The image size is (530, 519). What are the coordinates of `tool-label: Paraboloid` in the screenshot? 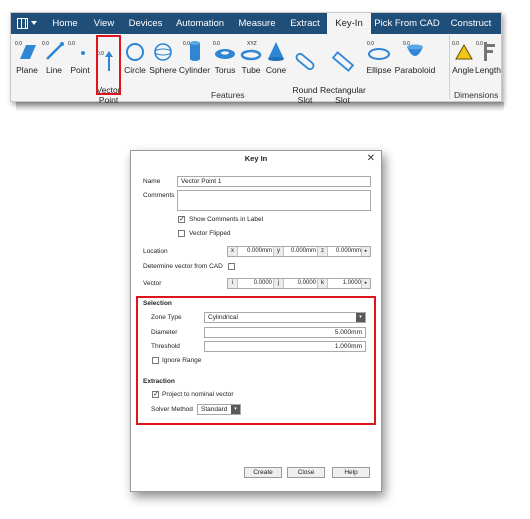 It's located at (415, 70).